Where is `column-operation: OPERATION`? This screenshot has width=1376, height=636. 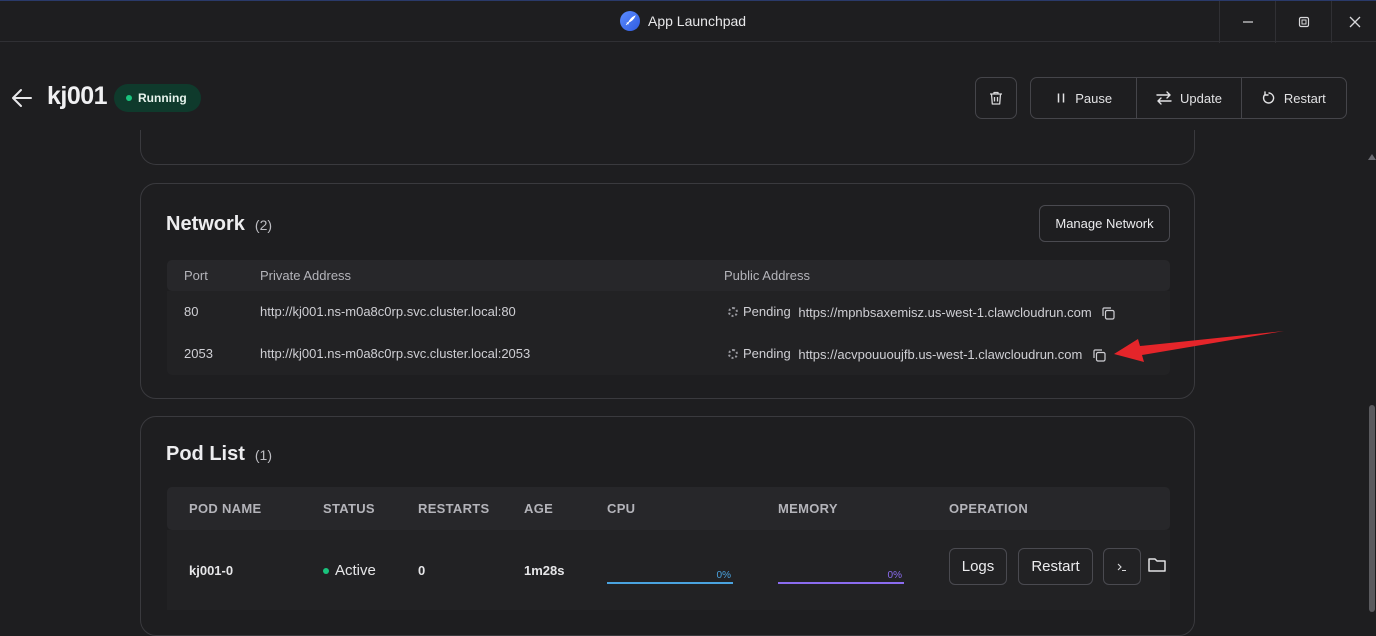
column-operation: OPERATION is located at coordinates (989, 508).